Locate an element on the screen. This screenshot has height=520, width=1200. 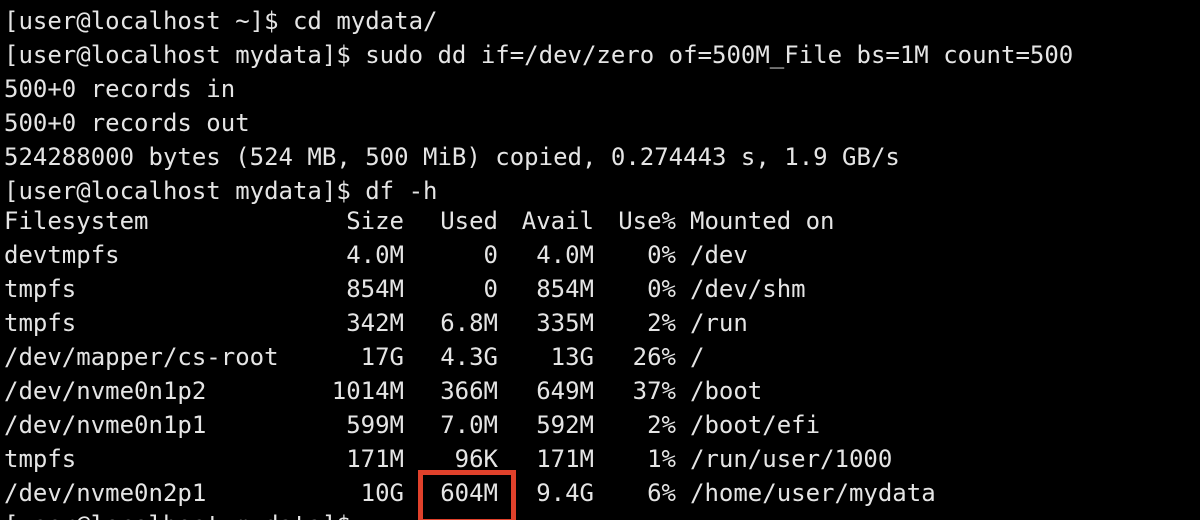
df-cell-size: 171M is located at coordinates (375, 459).